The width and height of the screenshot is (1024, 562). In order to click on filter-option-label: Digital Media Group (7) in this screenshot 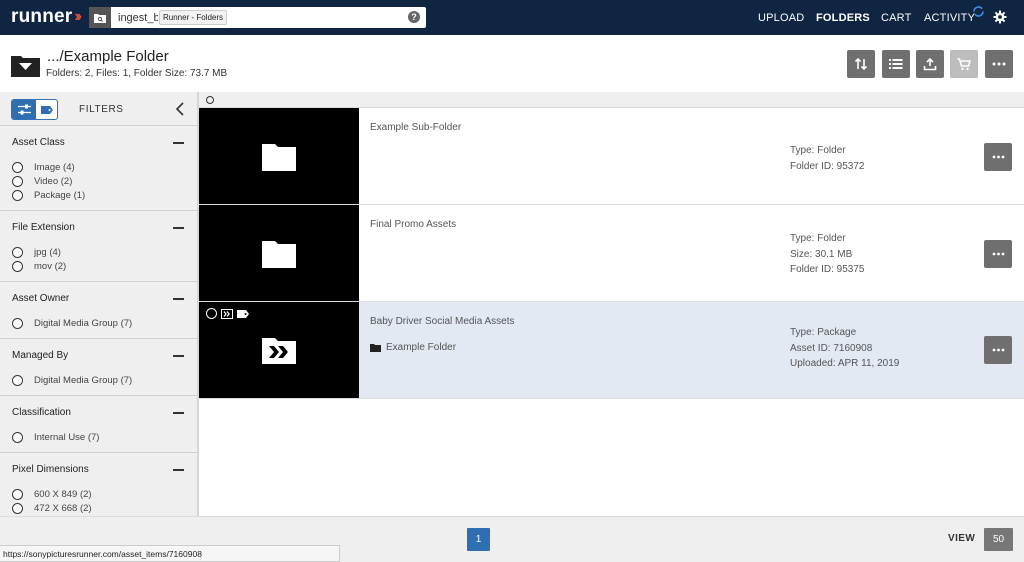, I will do `click(83, 380)`.